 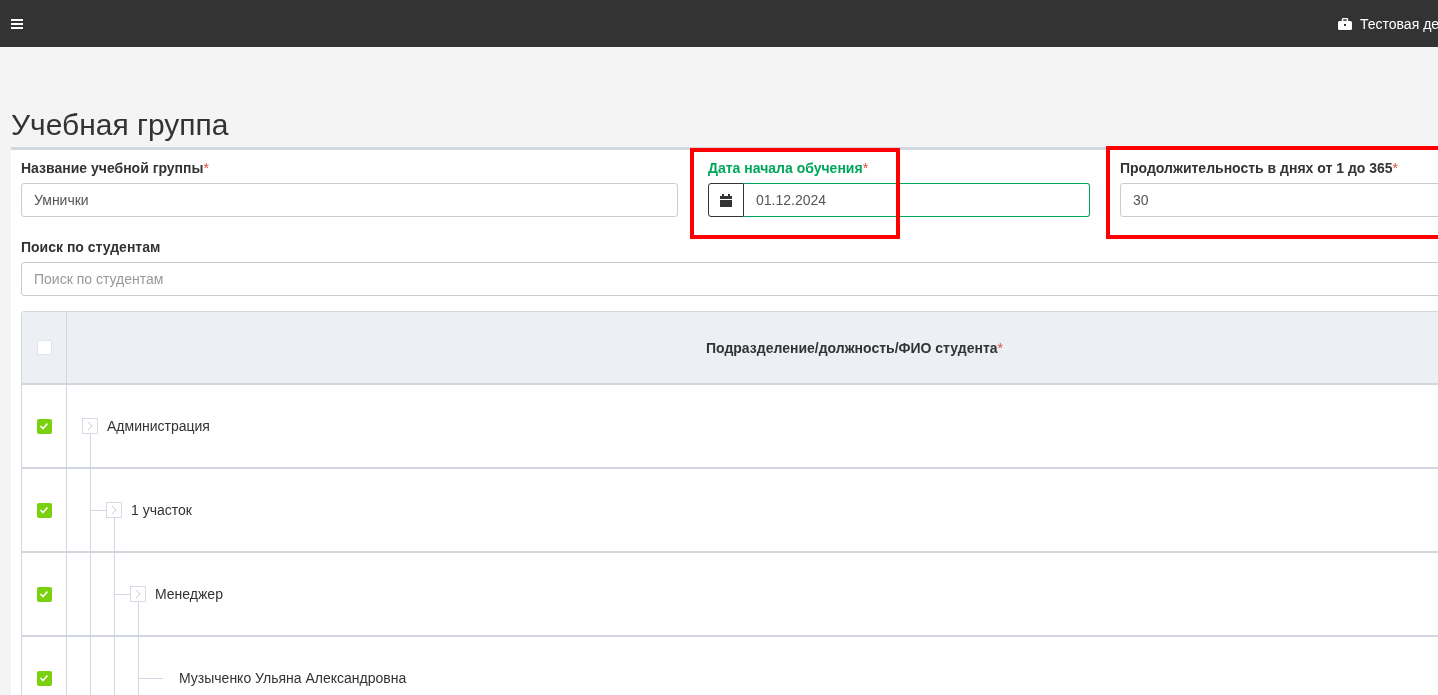 What do you see at coordinates (1345, 23) in the screenshot?
I see `briefcase-icon` at bounding box center [1345, 23].